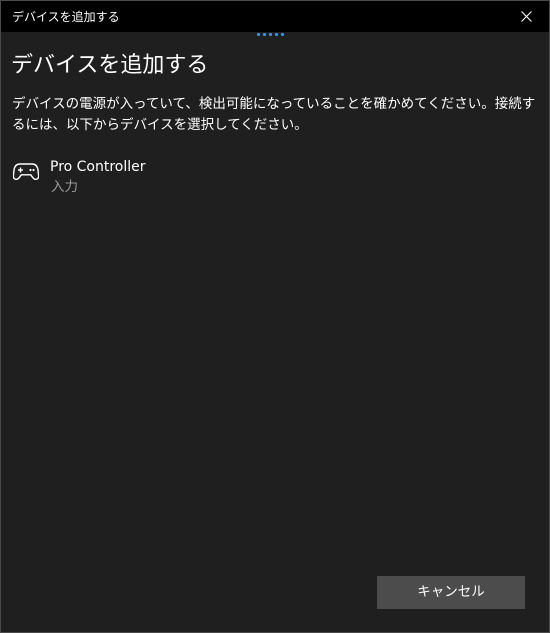  I want to click on close-button, so click(526, 16).